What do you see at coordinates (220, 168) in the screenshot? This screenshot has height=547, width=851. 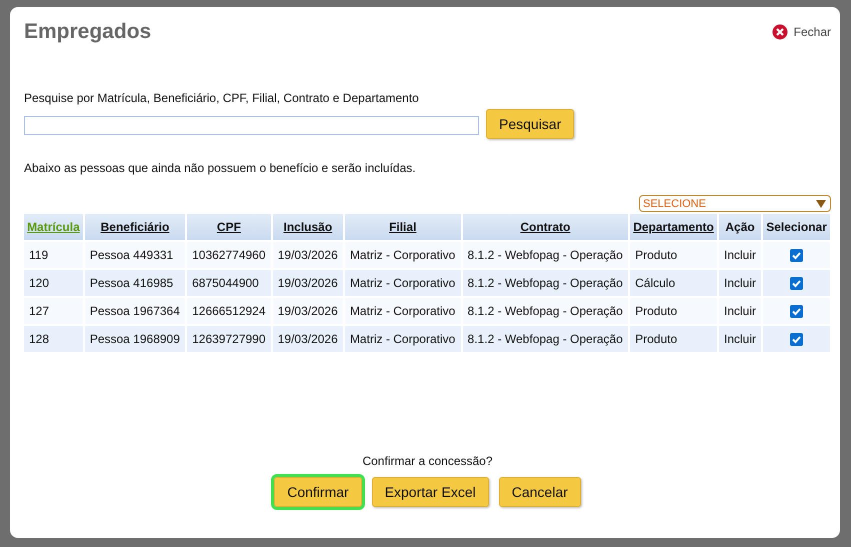 I see `info-text: Abaixo as pessoas que ainda não possuem o benefício e serão incluídas.` at bounding box center [220, 168].